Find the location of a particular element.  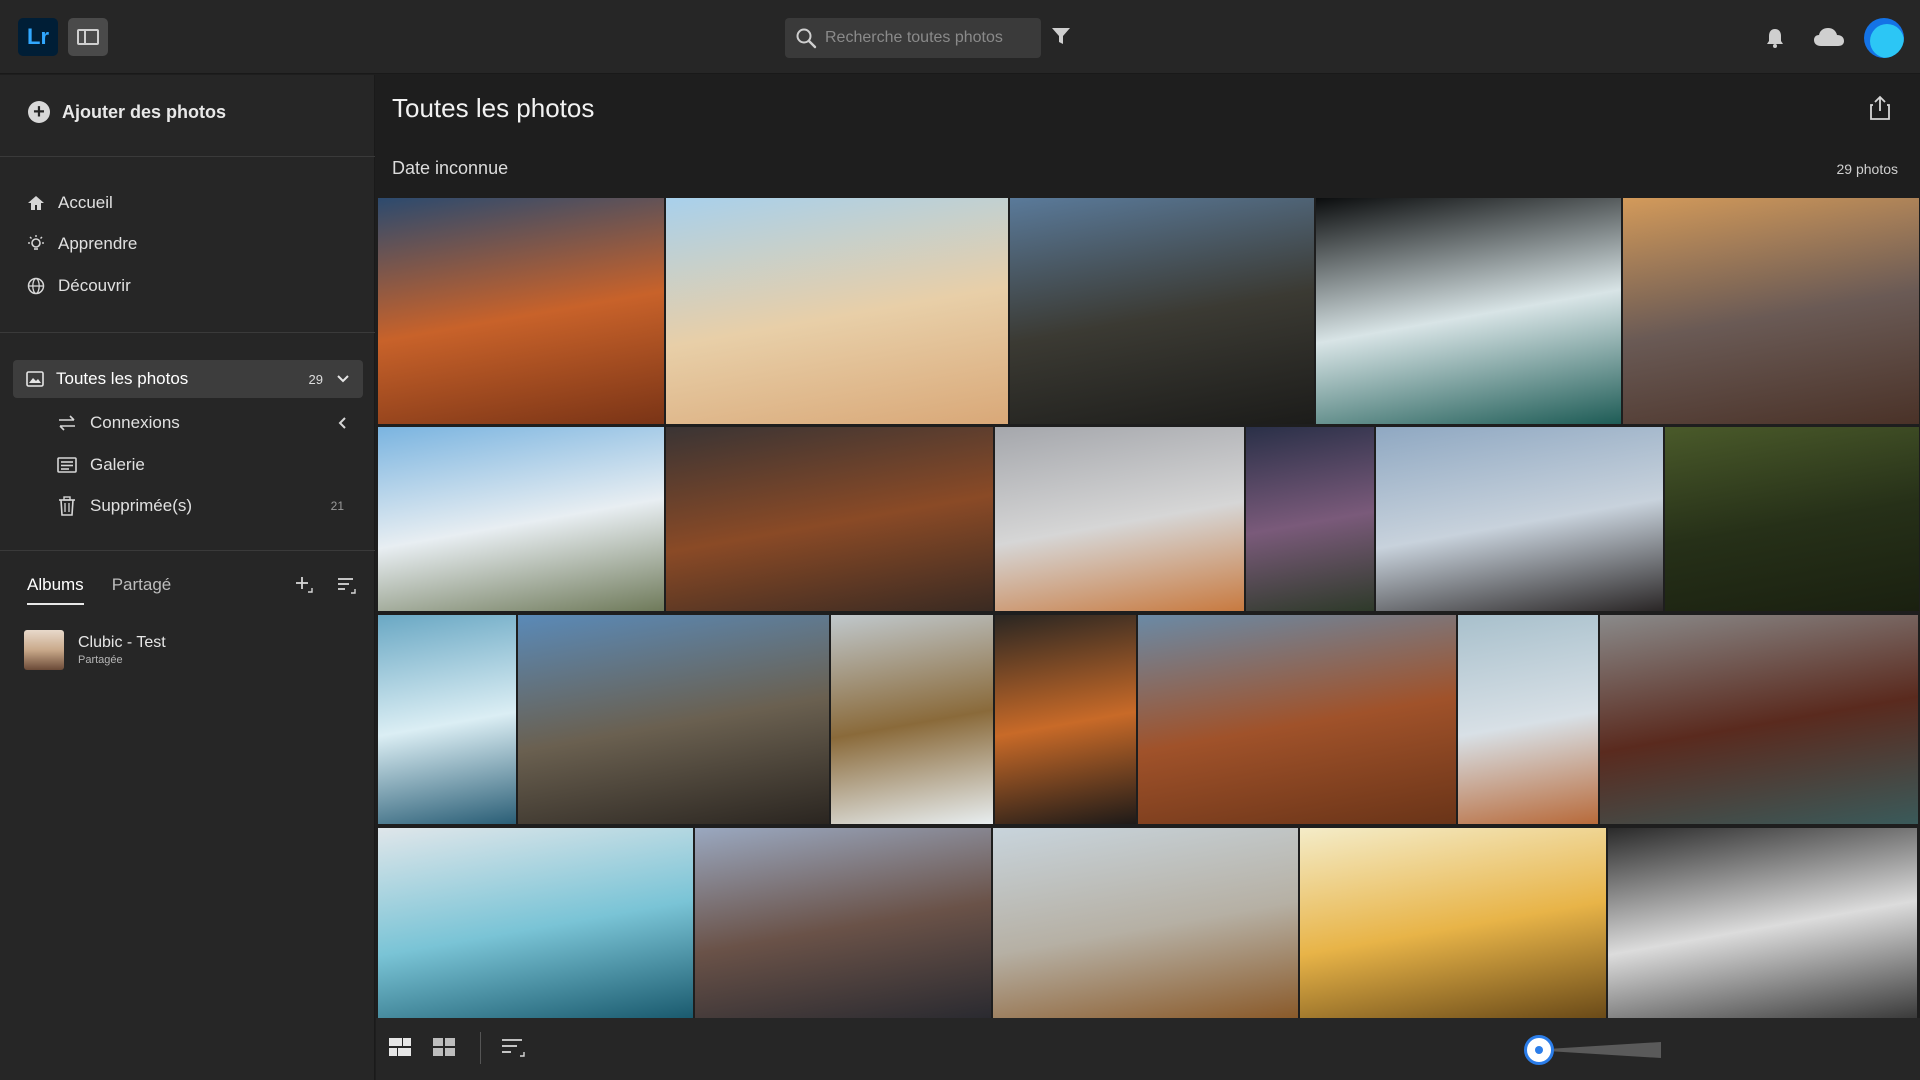

photo-tre-cime is located at coordinates (843, 923).